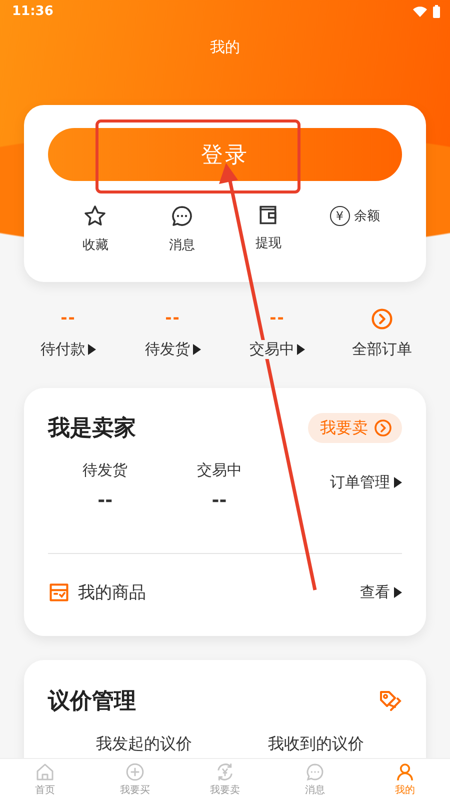  I want to click on order-manage-link: 订单管理, so click(360, 482).